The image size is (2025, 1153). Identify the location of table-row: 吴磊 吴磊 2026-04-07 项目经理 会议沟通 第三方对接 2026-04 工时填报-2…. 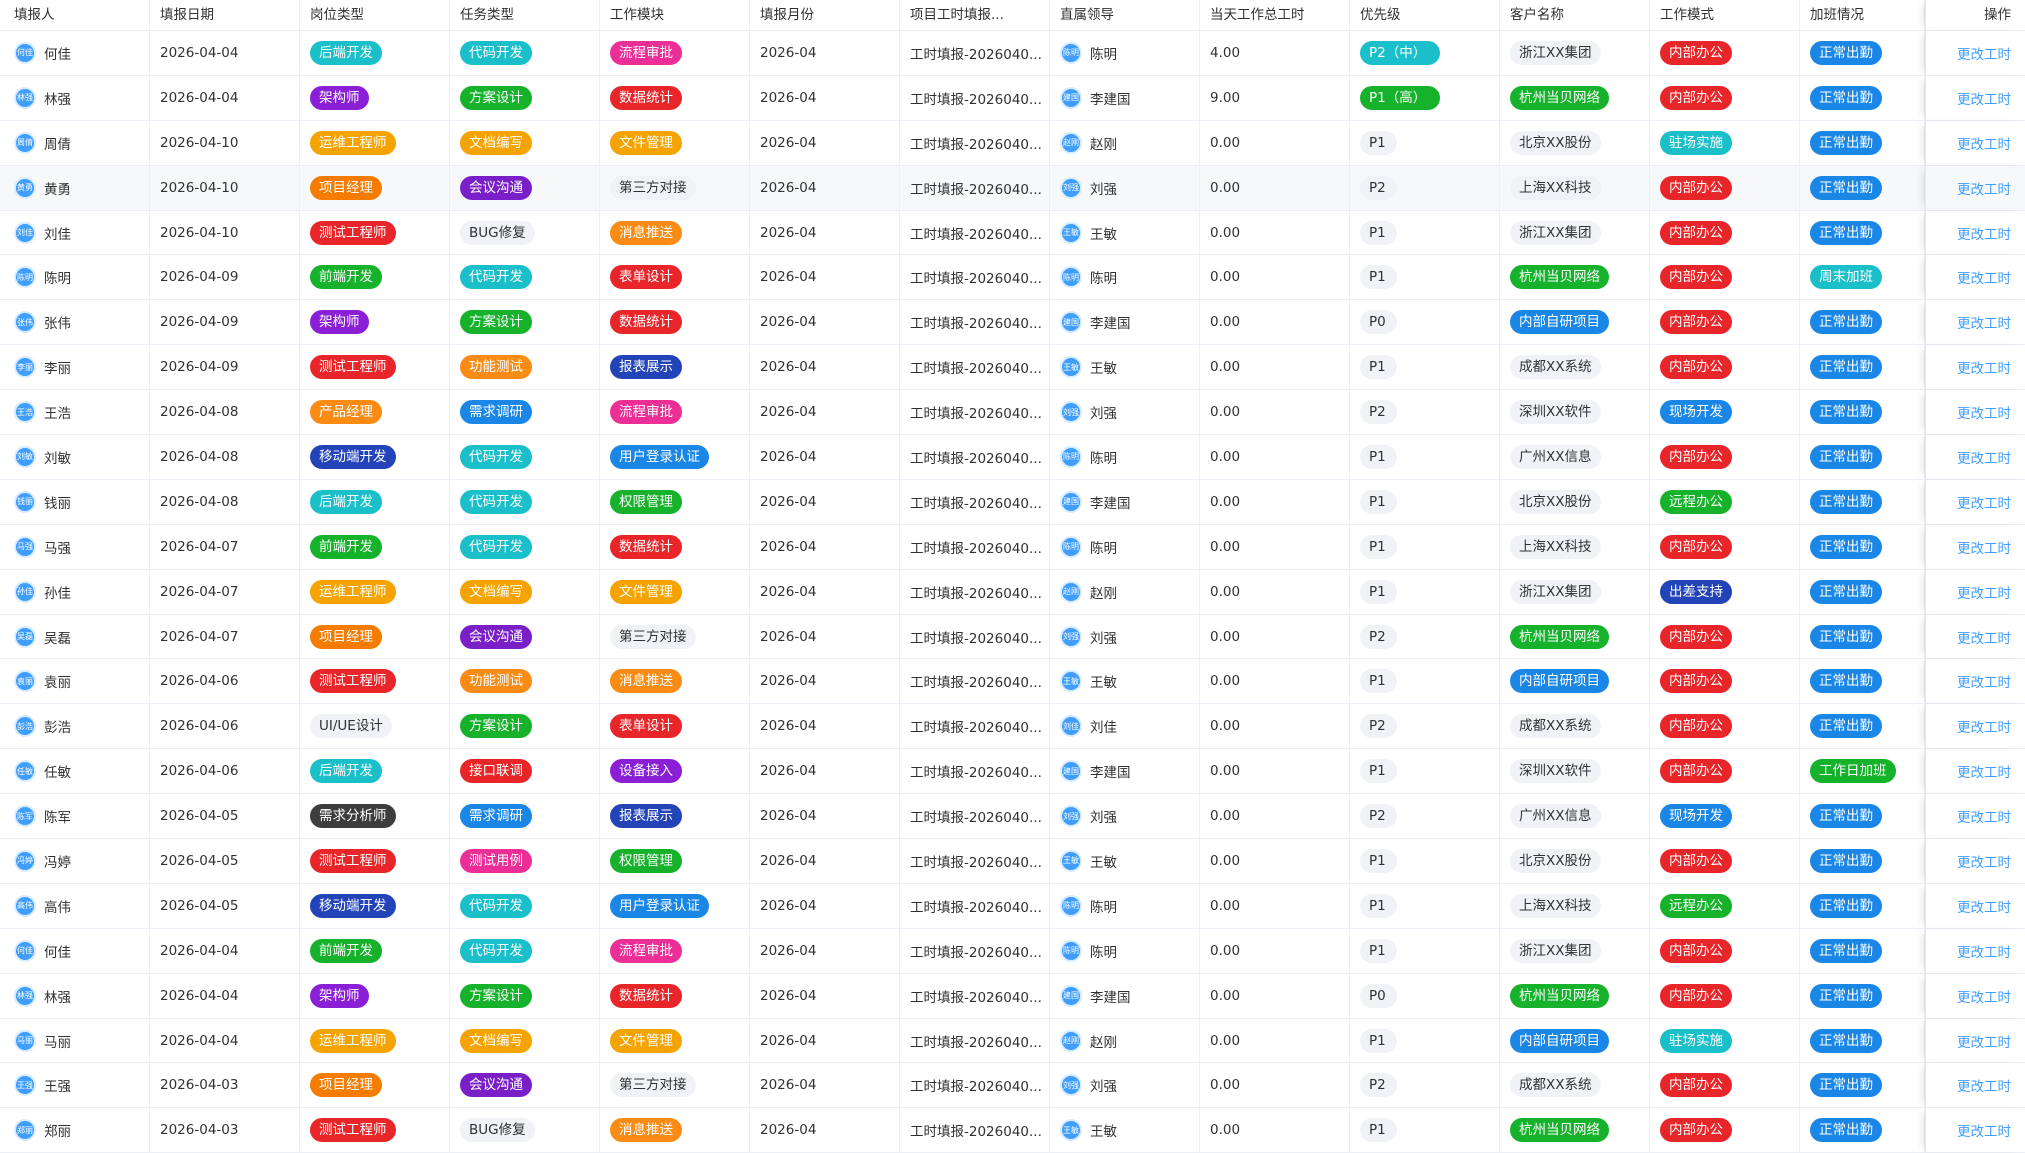
(1012, 637).